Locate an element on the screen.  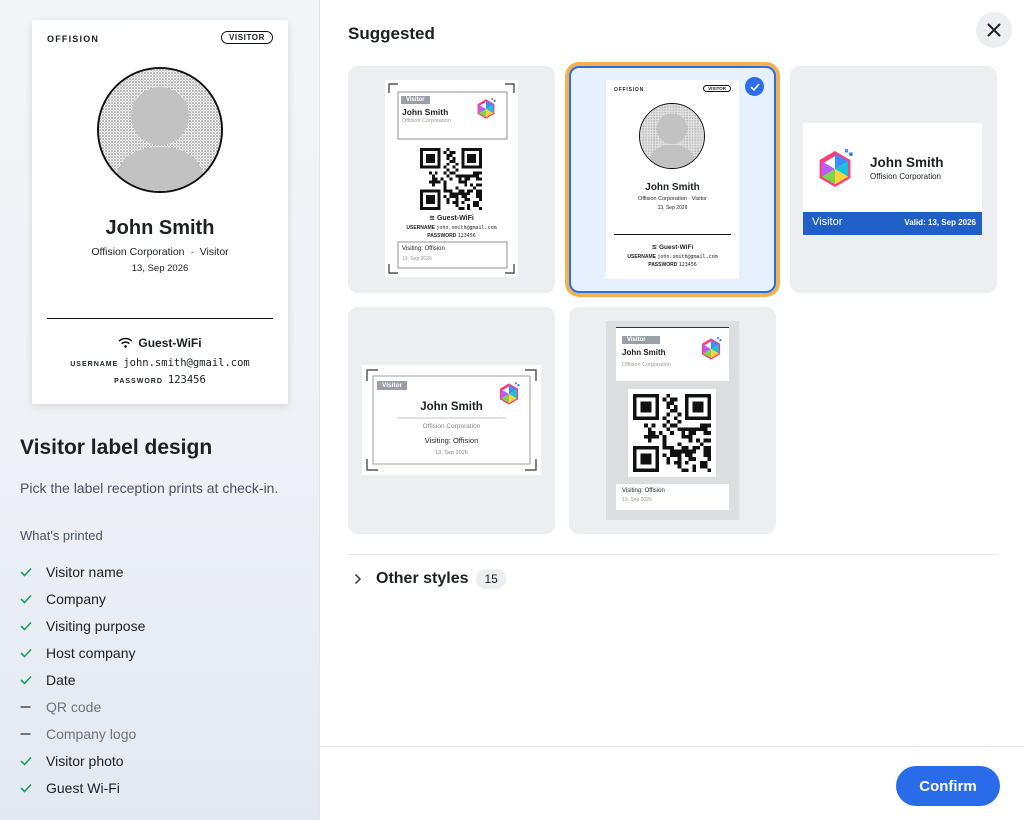
confirm-button: Confirm is located at coordinates (948, 786).